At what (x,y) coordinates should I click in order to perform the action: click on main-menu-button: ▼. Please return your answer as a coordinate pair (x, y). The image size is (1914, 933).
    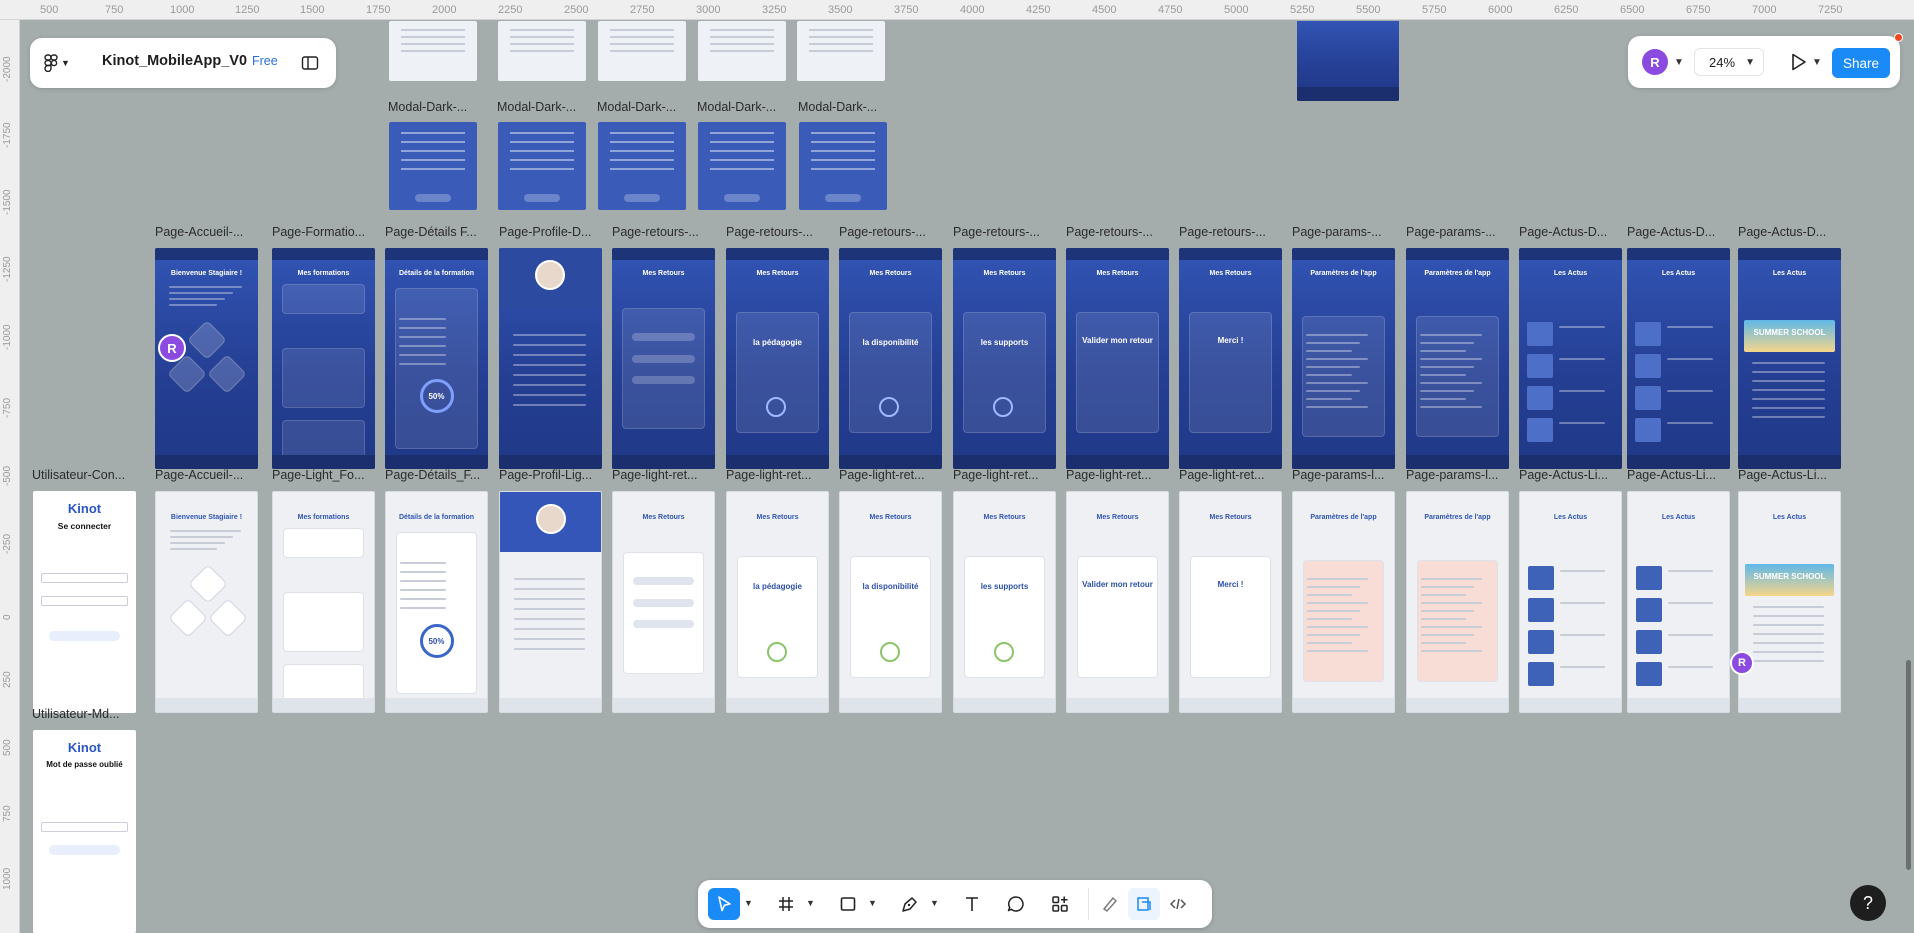
    Looking at the image, I should click on (62, 63).